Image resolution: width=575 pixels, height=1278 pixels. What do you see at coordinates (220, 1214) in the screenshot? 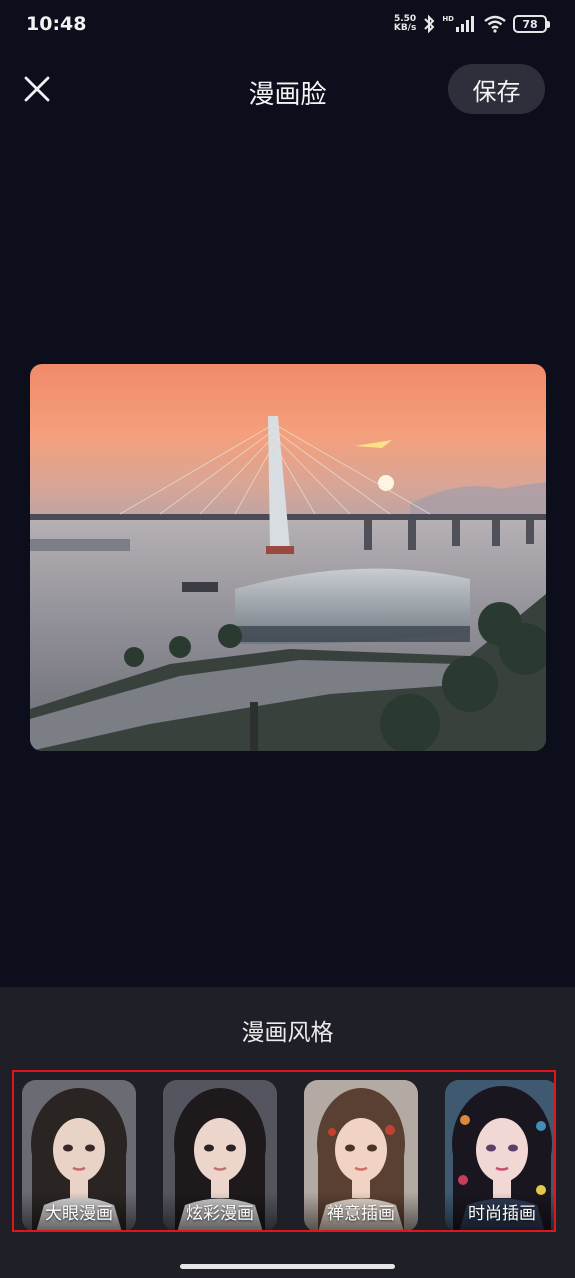
I see `style-card-label: 炫彩漫画` at bounding box center [220, 1214].